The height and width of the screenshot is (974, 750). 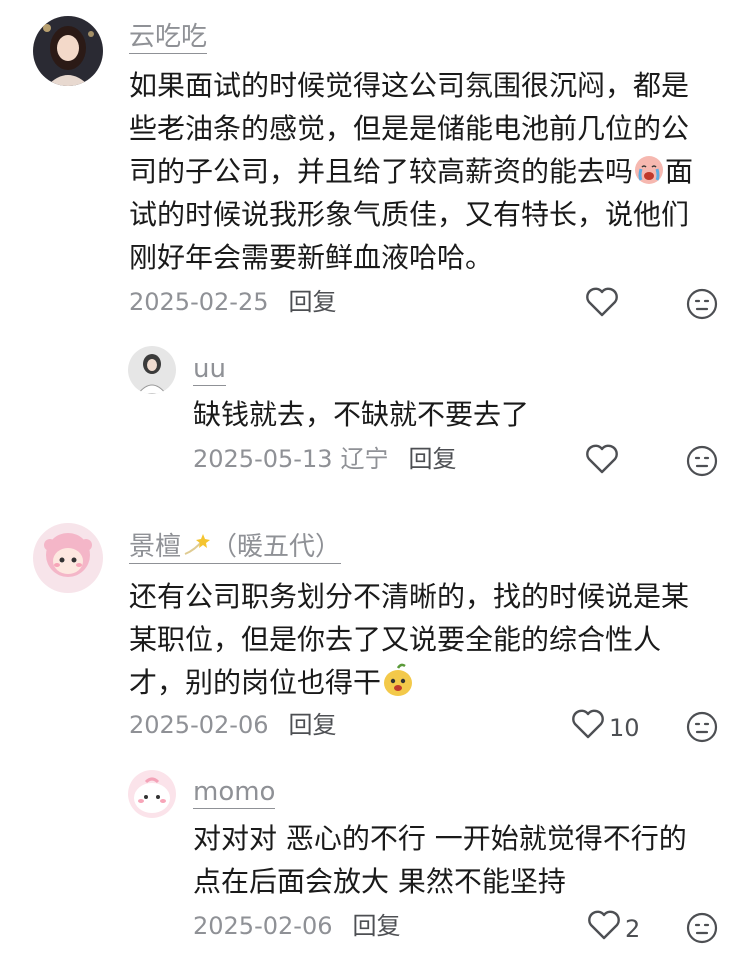 I want to click on like-count: 10, so click(x=624, y=728).